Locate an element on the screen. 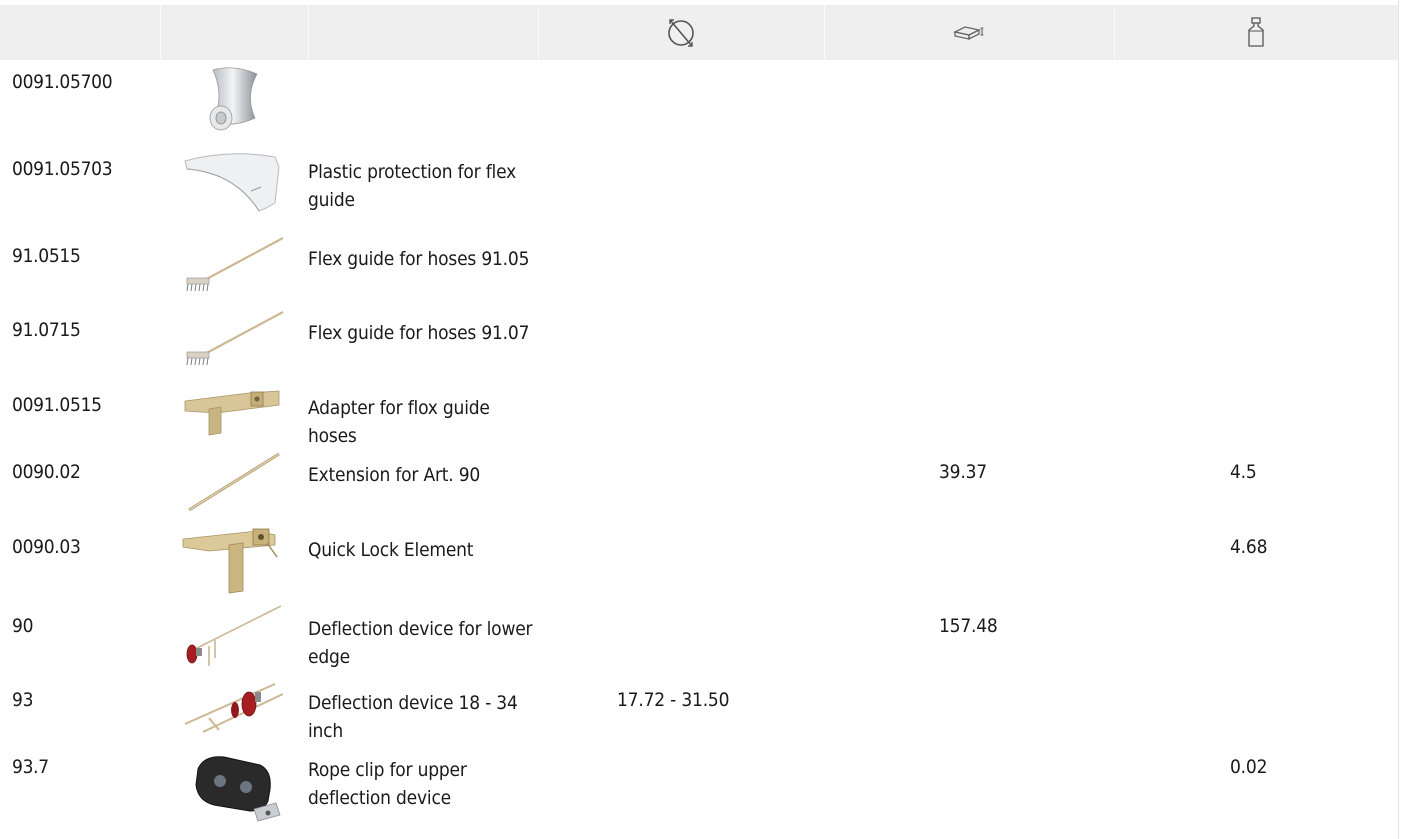 The height and width of the screenshot is (839, 1404). header-description is located at coordinates (423, 30).